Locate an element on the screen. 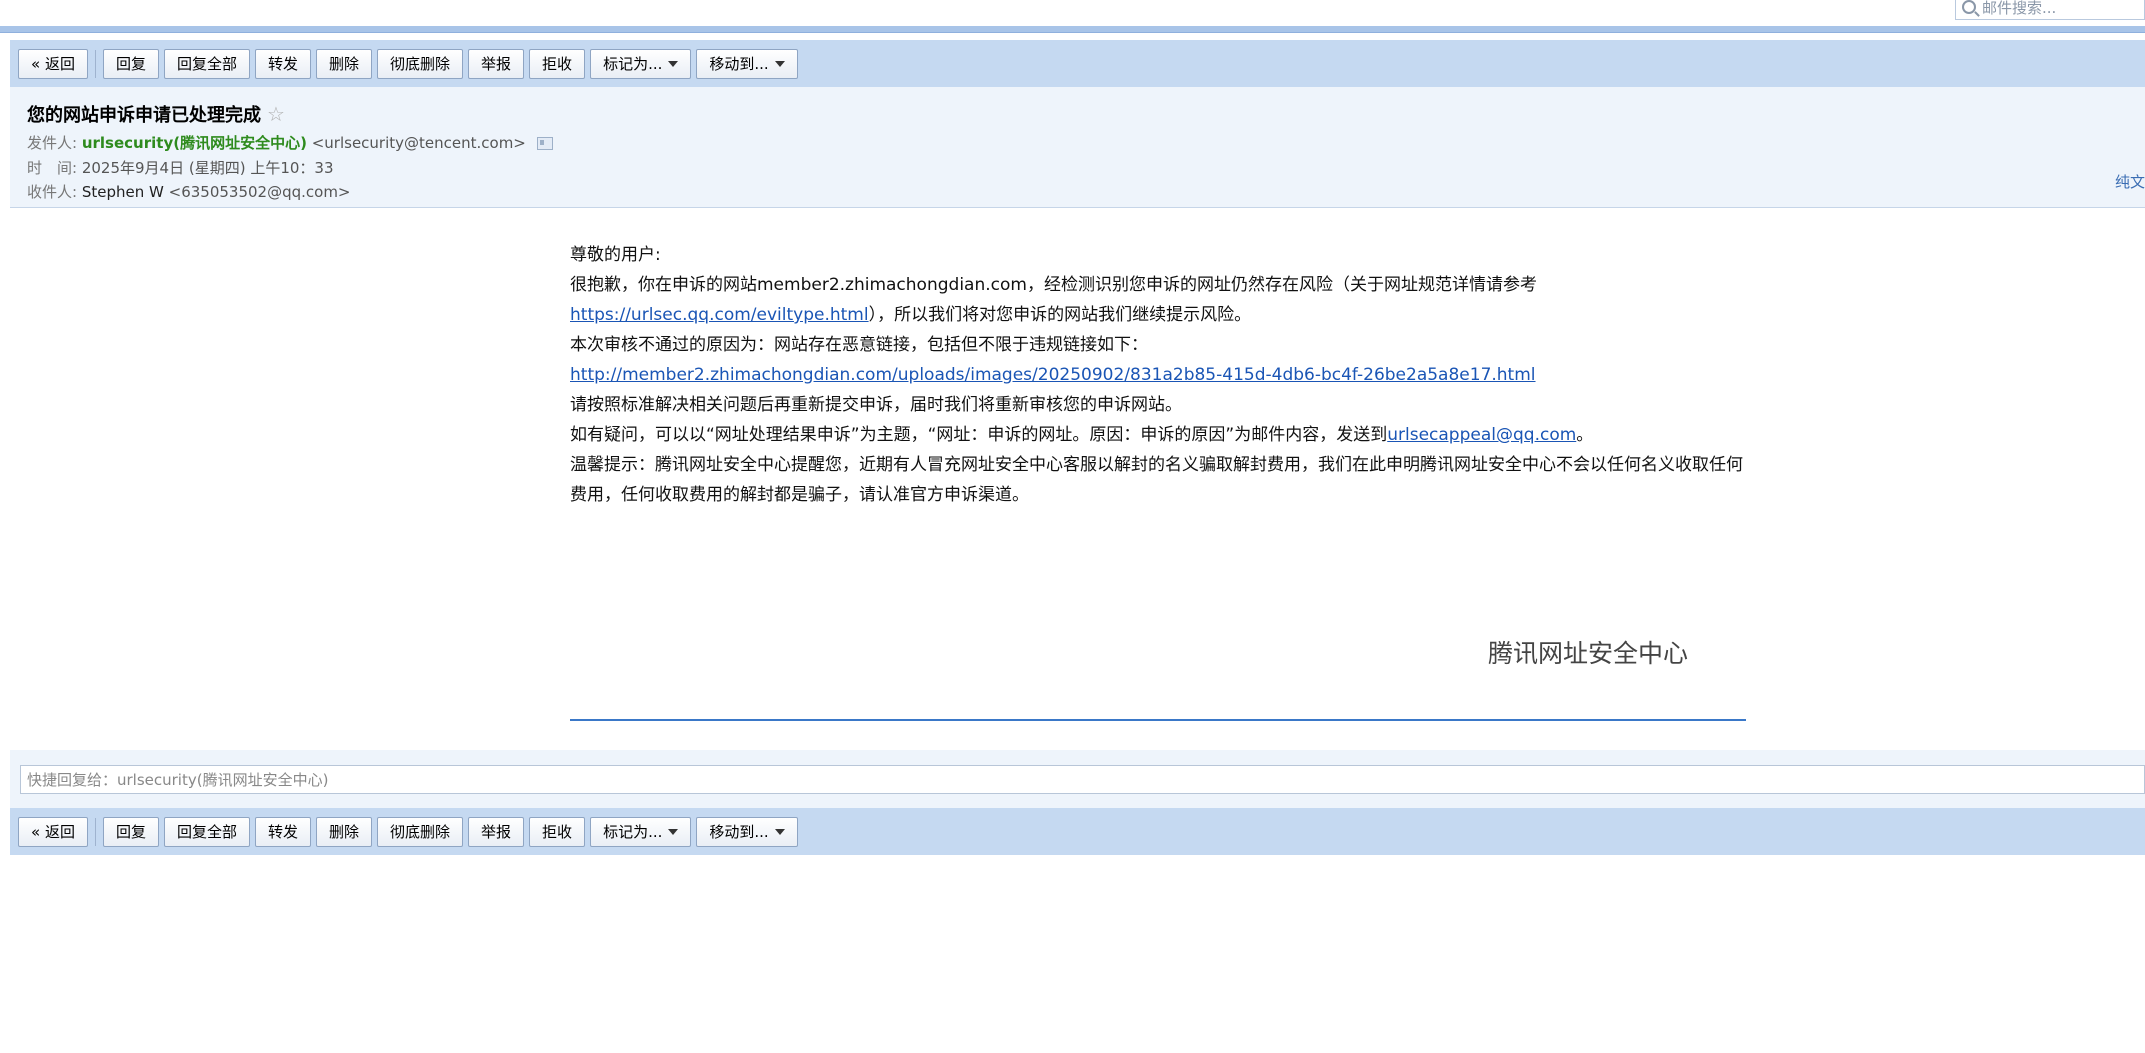  appeal-email-link: urlsecappeal@qq.com is located at coordinates (1481, 435).